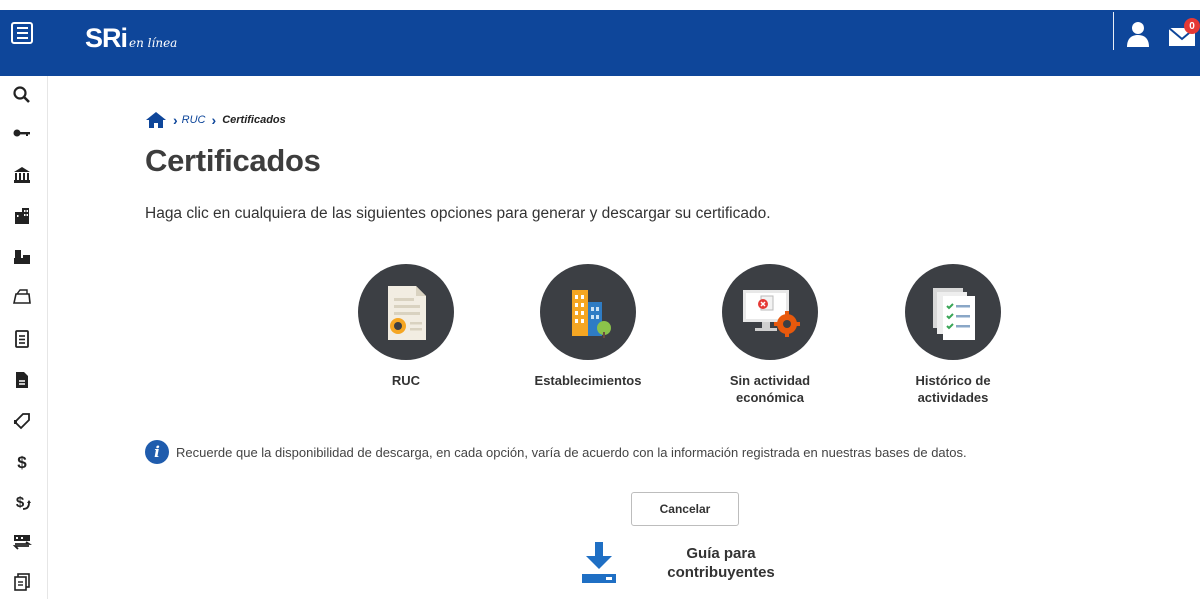 Image resolution: width=1200 pixels, height=599 pixels. I want to click on checklist-icon, so click(954, 314).